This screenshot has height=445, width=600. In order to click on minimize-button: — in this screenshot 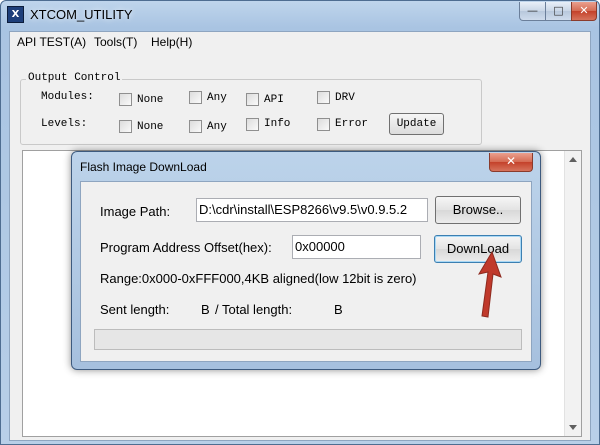, I will do `click(532, 11)`.